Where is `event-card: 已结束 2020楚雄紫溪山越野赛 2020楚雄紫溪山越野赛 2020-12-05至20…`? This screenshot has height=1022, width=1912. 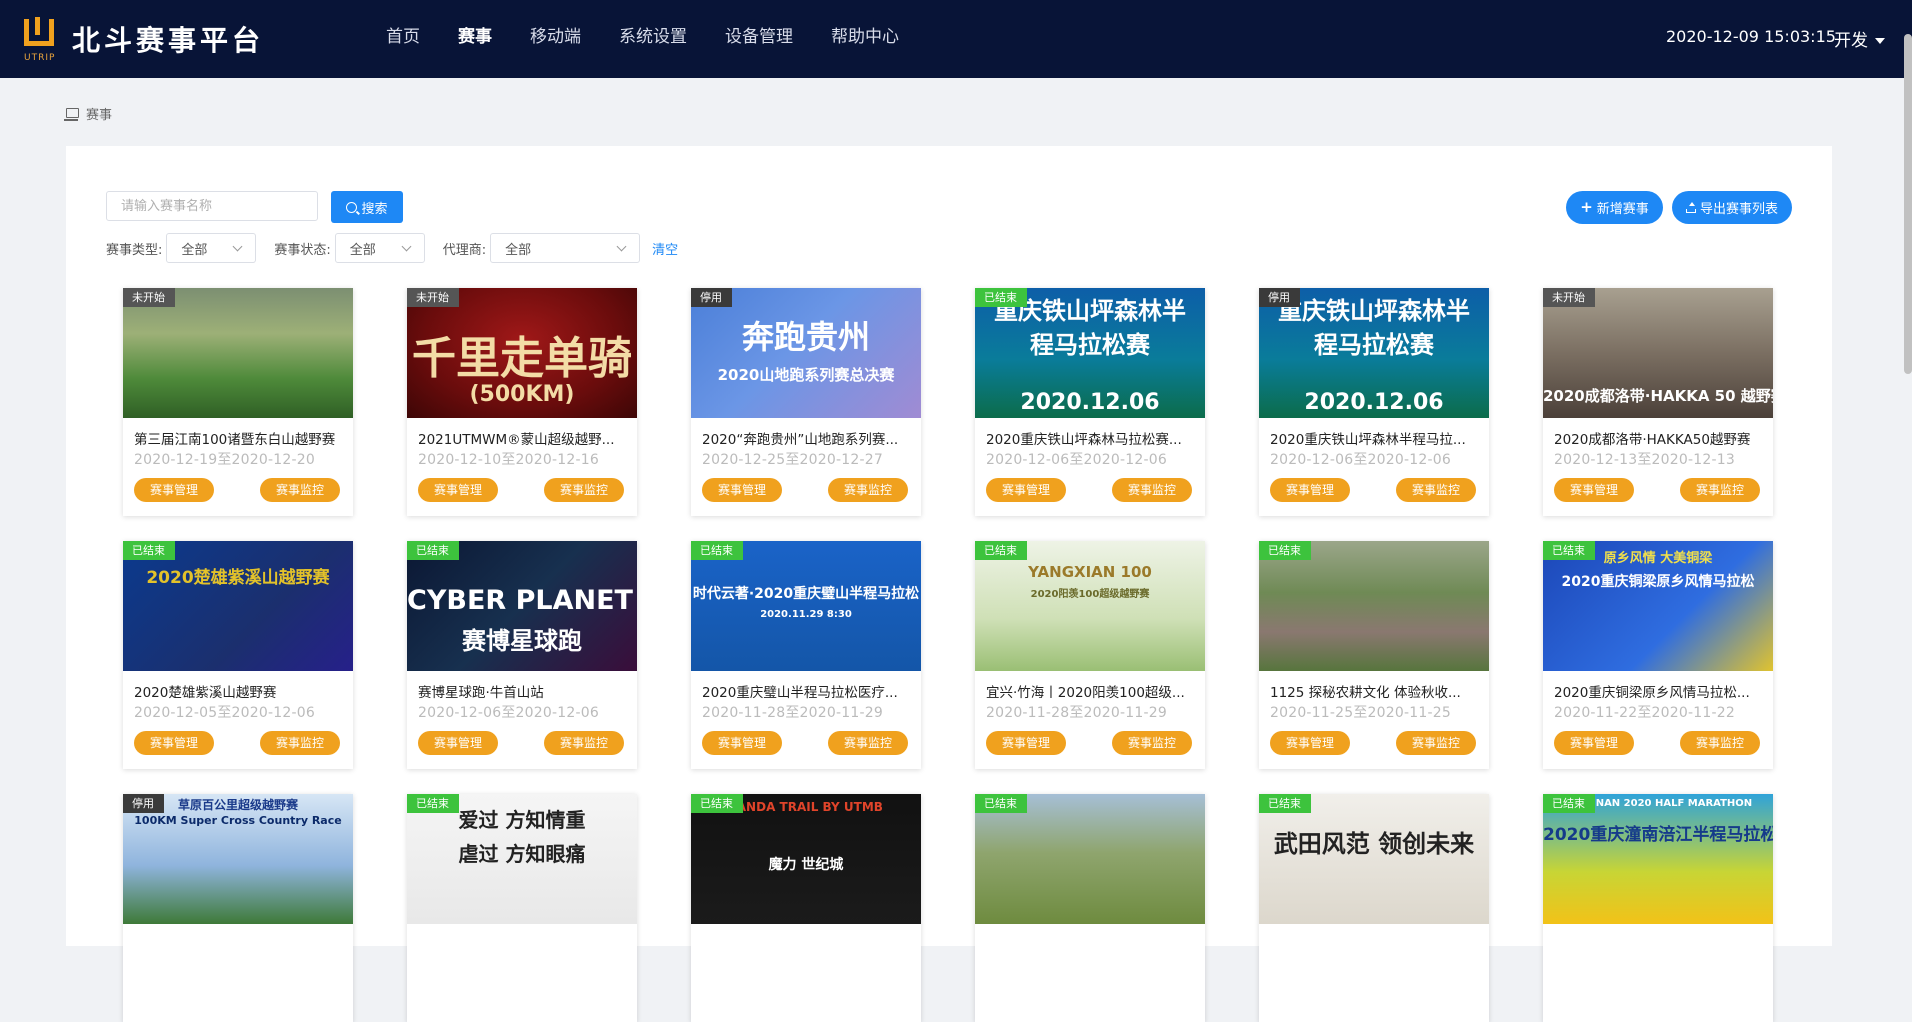 event-card: 已结束 2020楚雄紫溪山越野赛 2020楚雄紫溪山越野赛 2020-12-05至20… is located at coordinates (238, 655).